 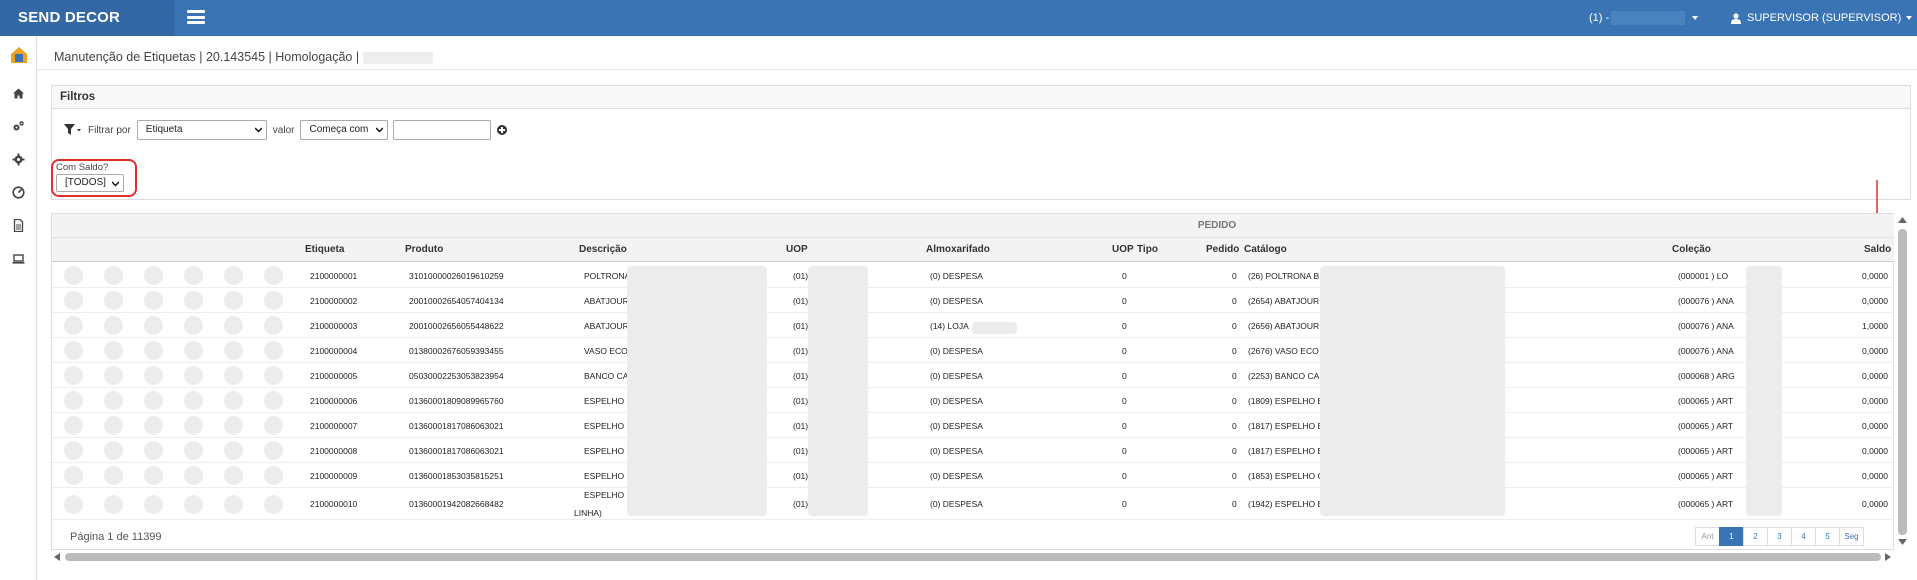 I want to click on horizontal-scrollbar, so click(x=981, y=557).